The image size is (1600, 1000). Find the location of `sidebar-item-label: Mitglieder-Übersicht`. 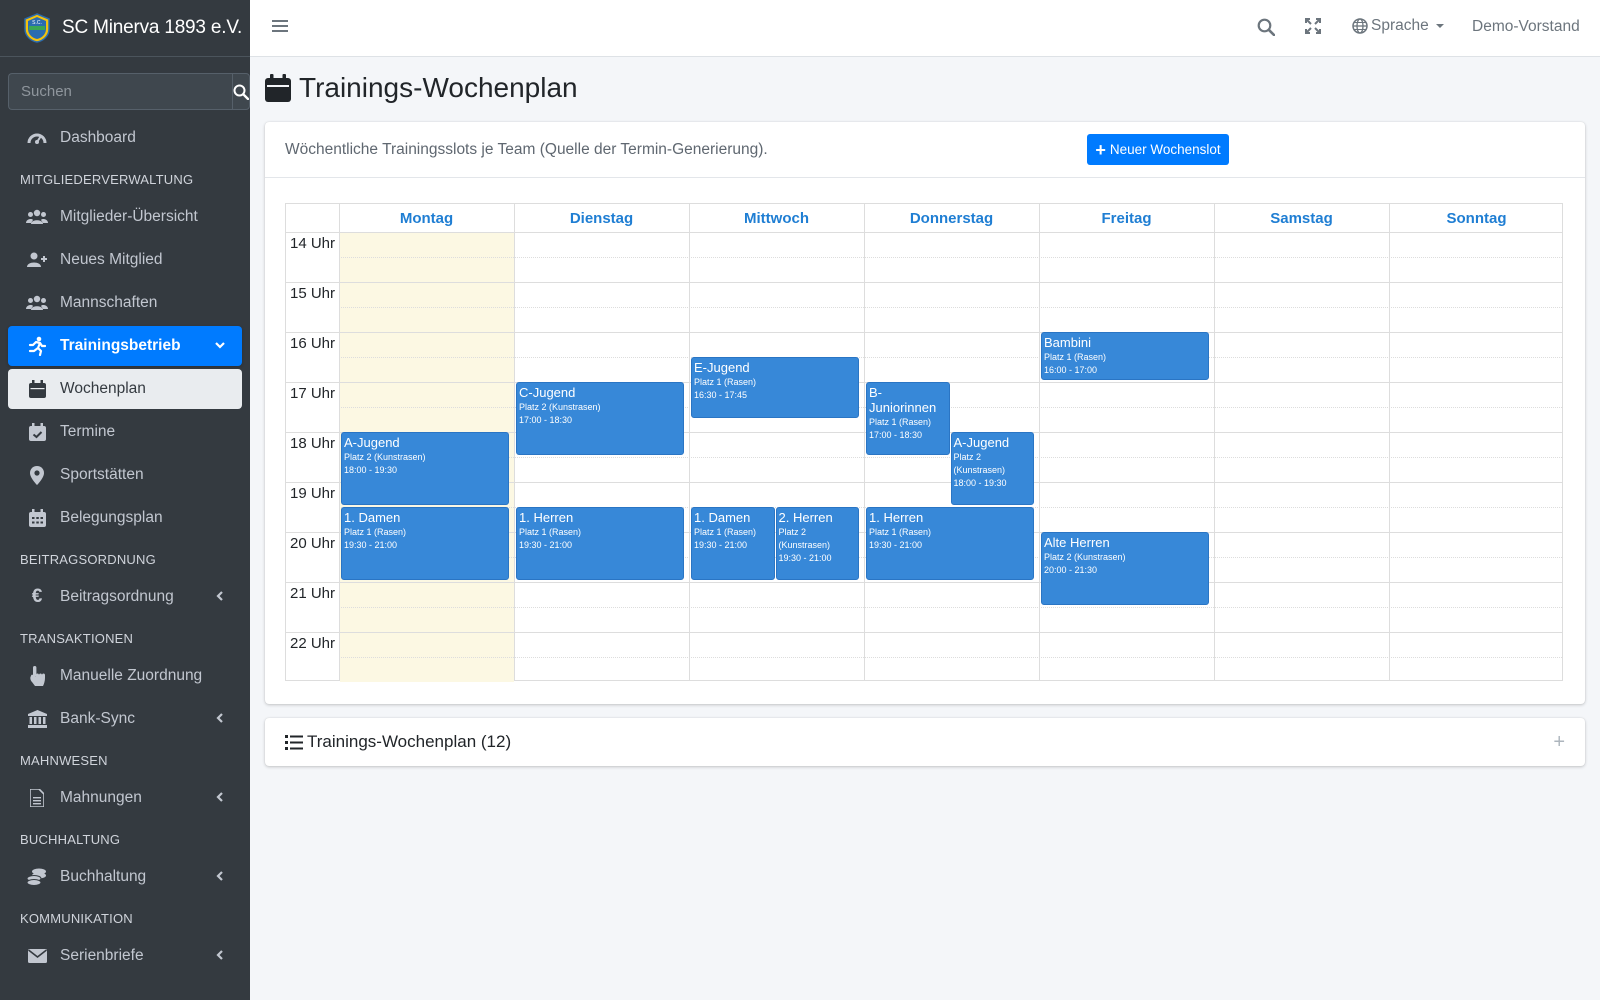

sidebar-item-label: Mitglieder-Übersicht is located at coordinates (129, 216).